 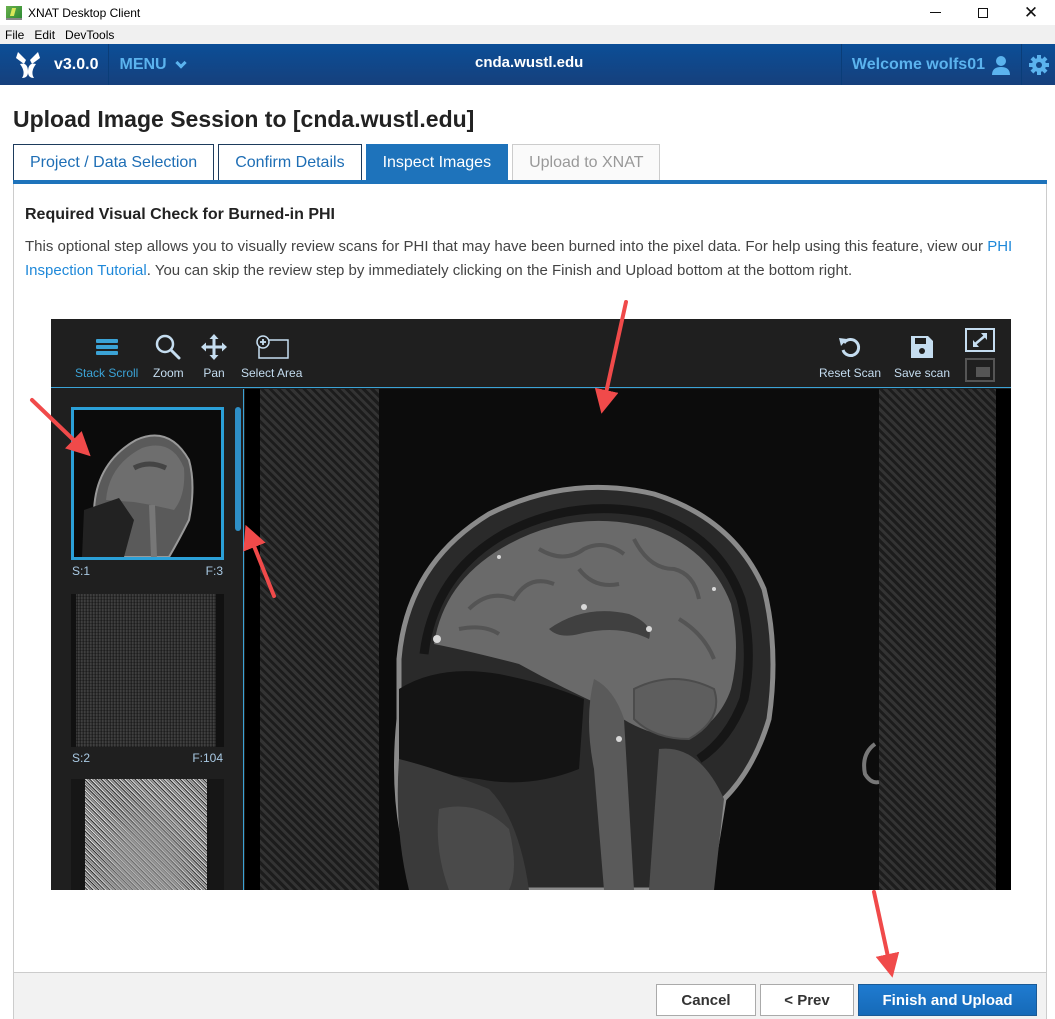 I want to click on thumbnail-list: S:1 F:3 S:2 F:104, so click(x=147, y=639).